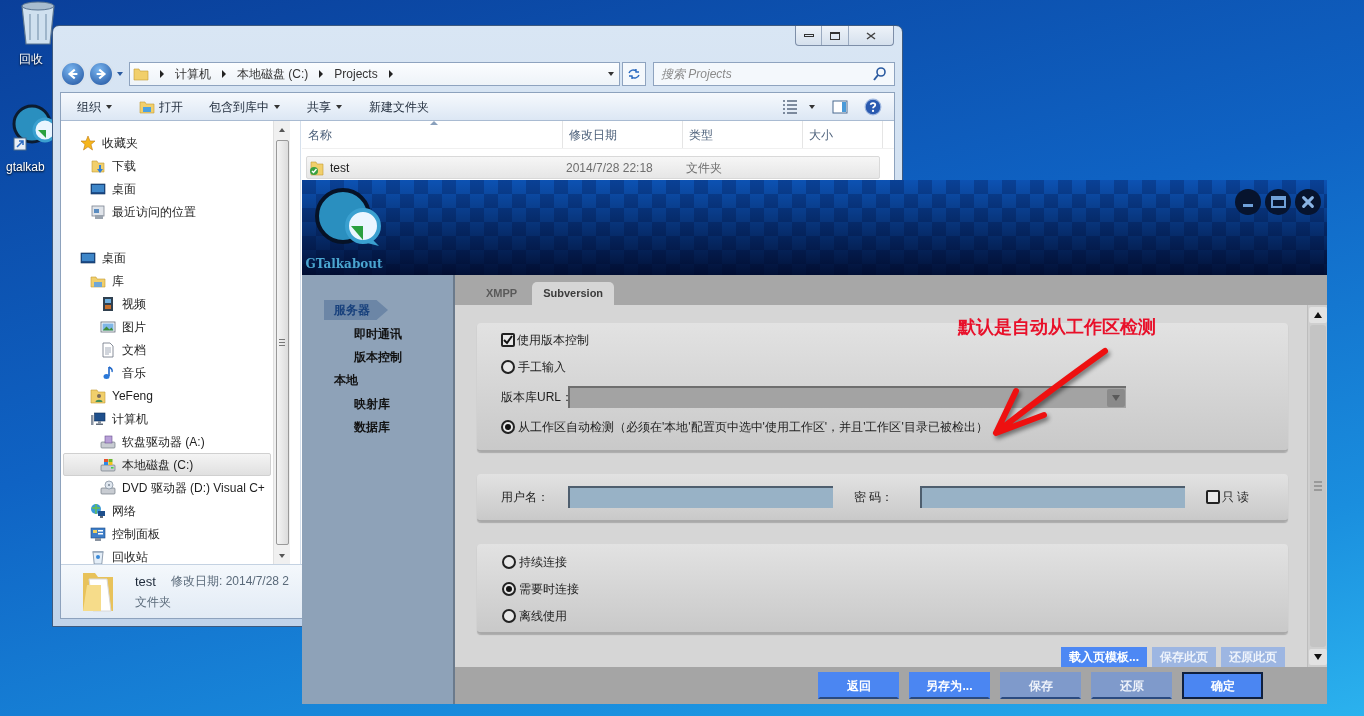  Describe the element at coordinates (743, 134) in the screenshot. I see `column-header: 类型` at that location.